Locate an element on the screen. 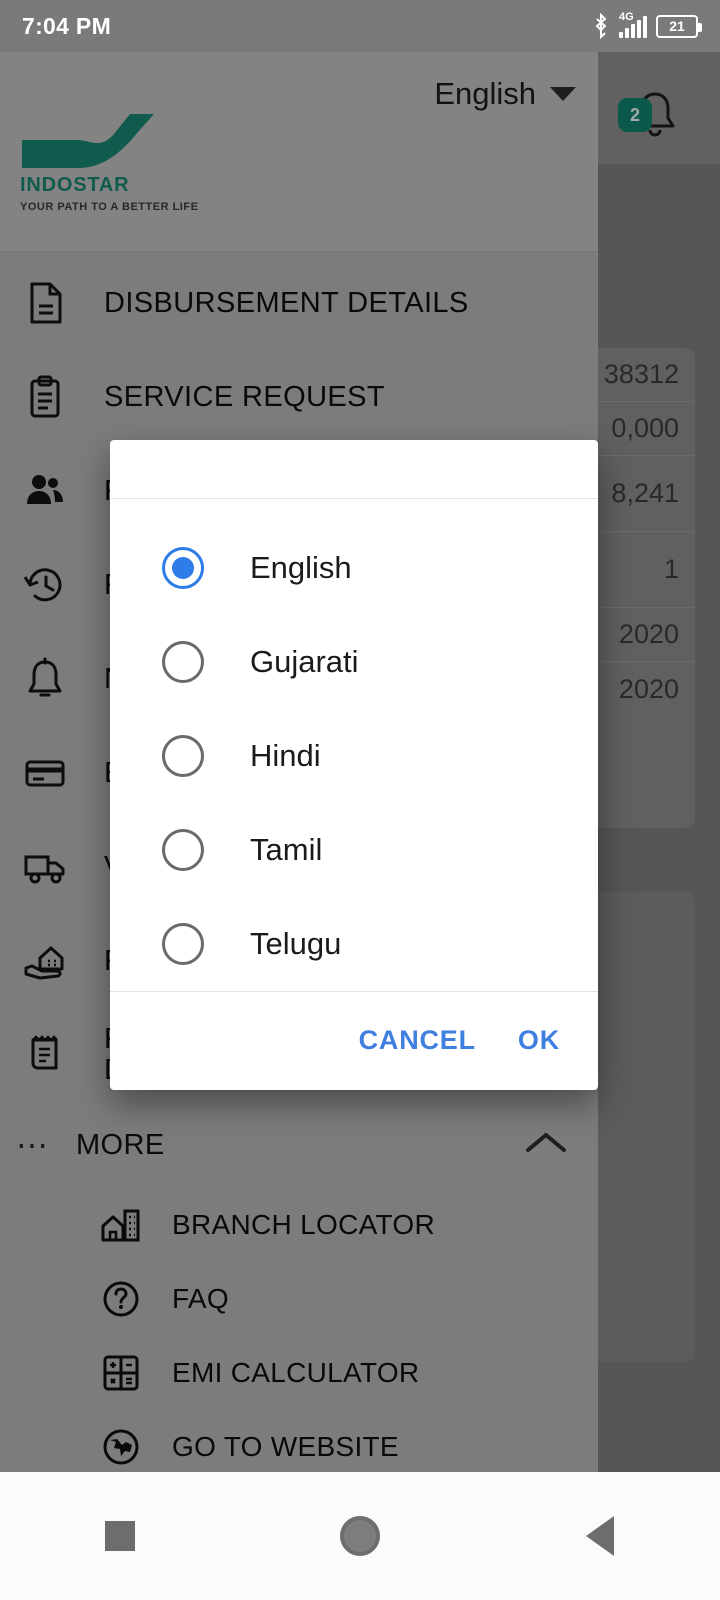  status-bar-time: 7:04 PM is located at coordinates (67, 25).